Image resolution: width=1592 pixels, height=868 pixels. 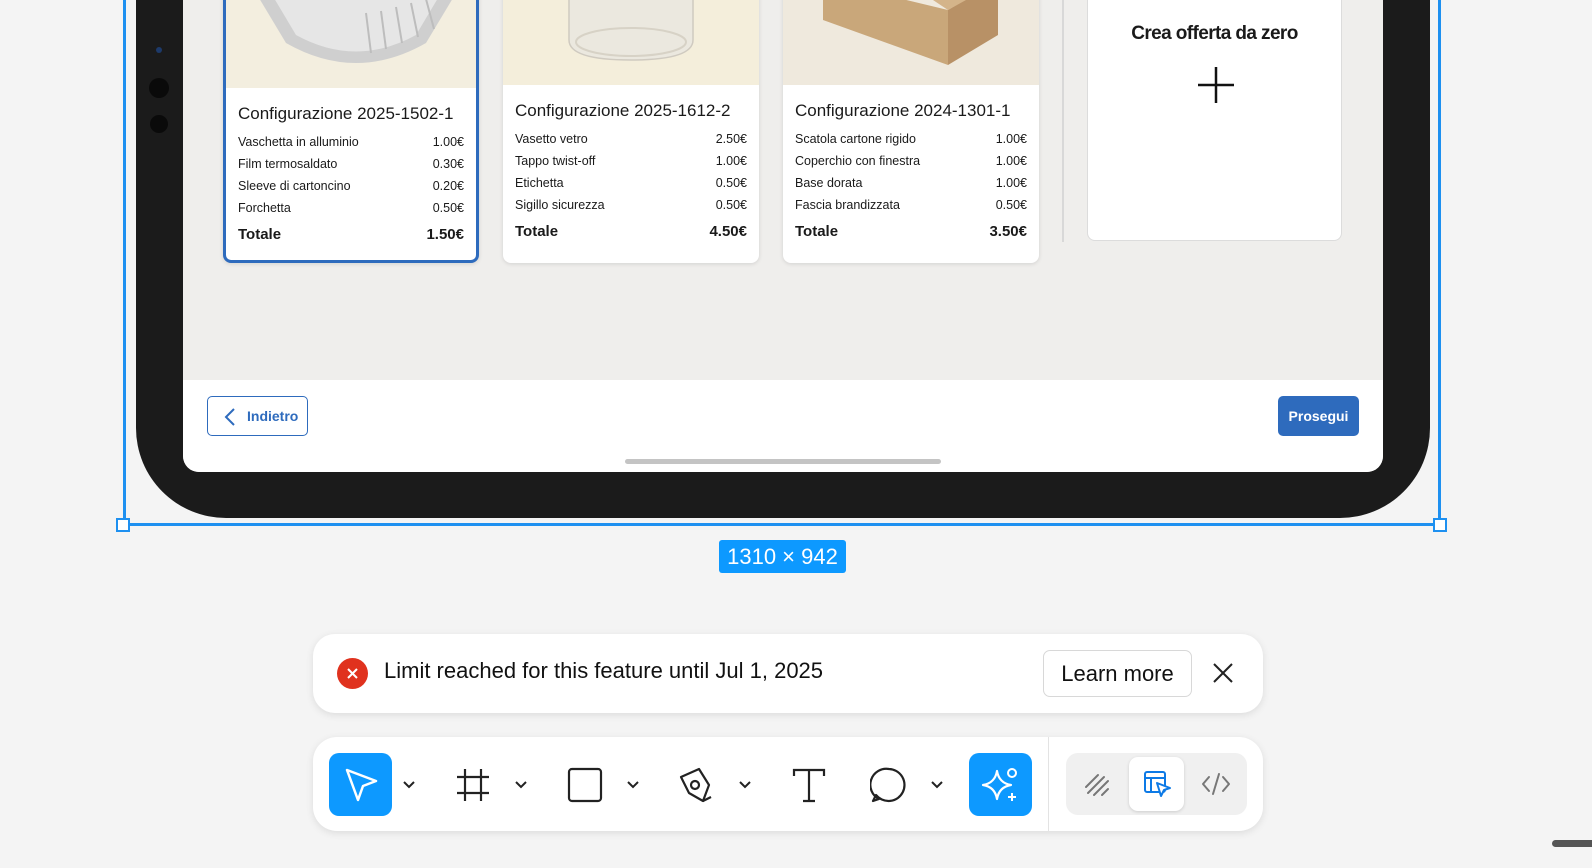 I want to click on code-icon, so click(x=1215, y=784).